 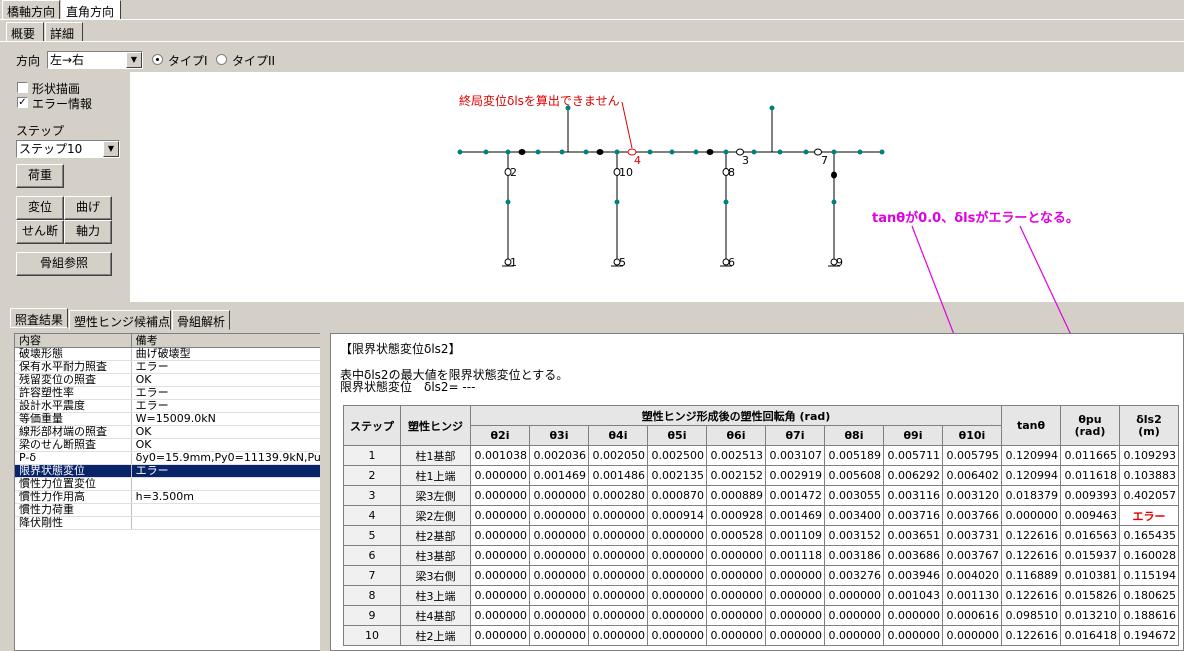 What do you see at coordinates (40, 131) in the screenshot?
I see `step-label: ステップ` at bounding box center [40, 131].